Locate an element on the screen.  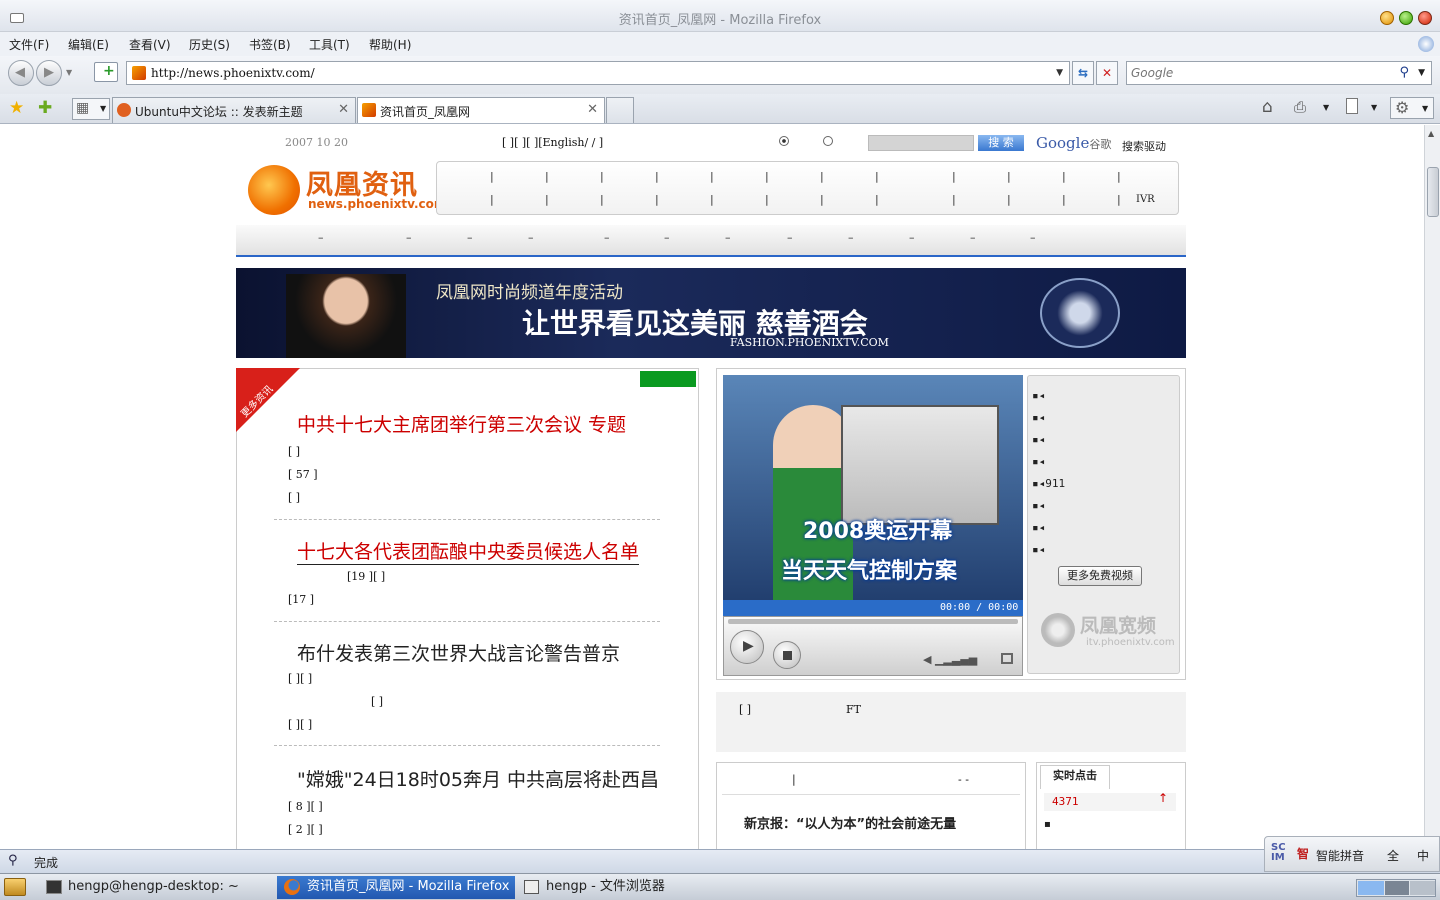
green-tab is located at coordinates (668, 379).